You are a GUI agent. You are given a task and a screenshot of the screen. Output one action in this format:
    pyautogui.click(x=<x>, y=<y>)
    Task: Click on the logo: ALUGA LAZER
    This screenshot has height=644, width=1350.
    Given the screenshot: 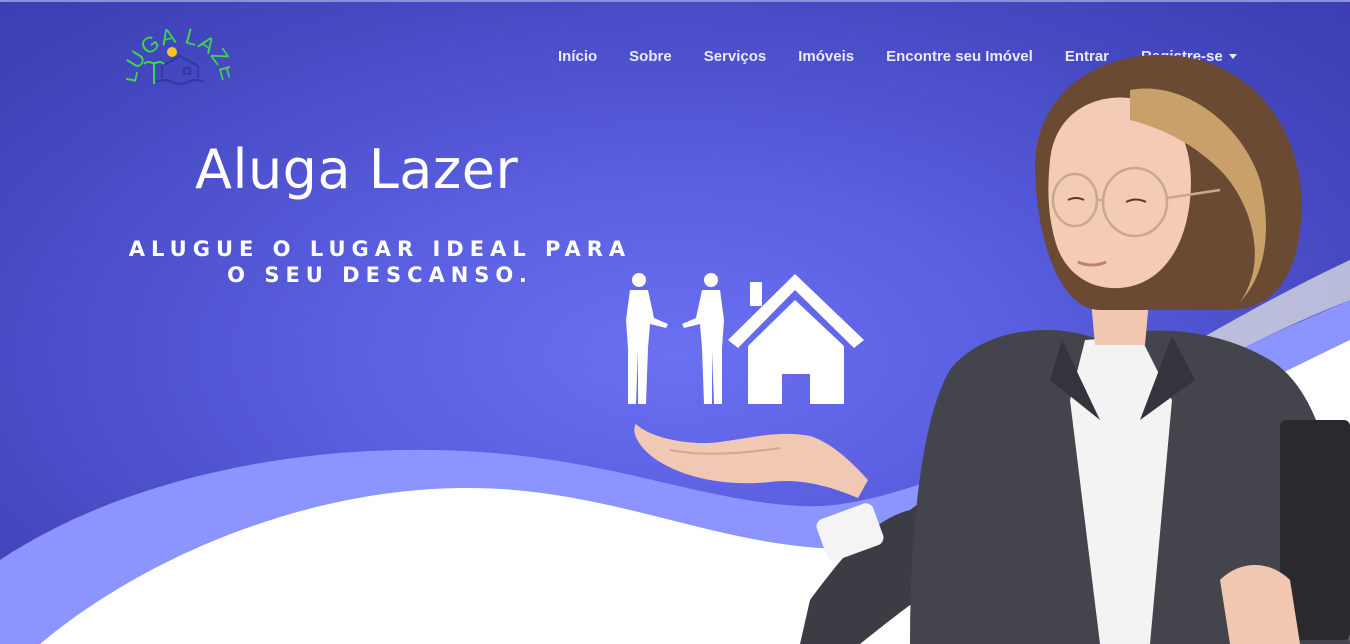 What is the action you would take?
    pyautogui.click(x=178, y=60)
    